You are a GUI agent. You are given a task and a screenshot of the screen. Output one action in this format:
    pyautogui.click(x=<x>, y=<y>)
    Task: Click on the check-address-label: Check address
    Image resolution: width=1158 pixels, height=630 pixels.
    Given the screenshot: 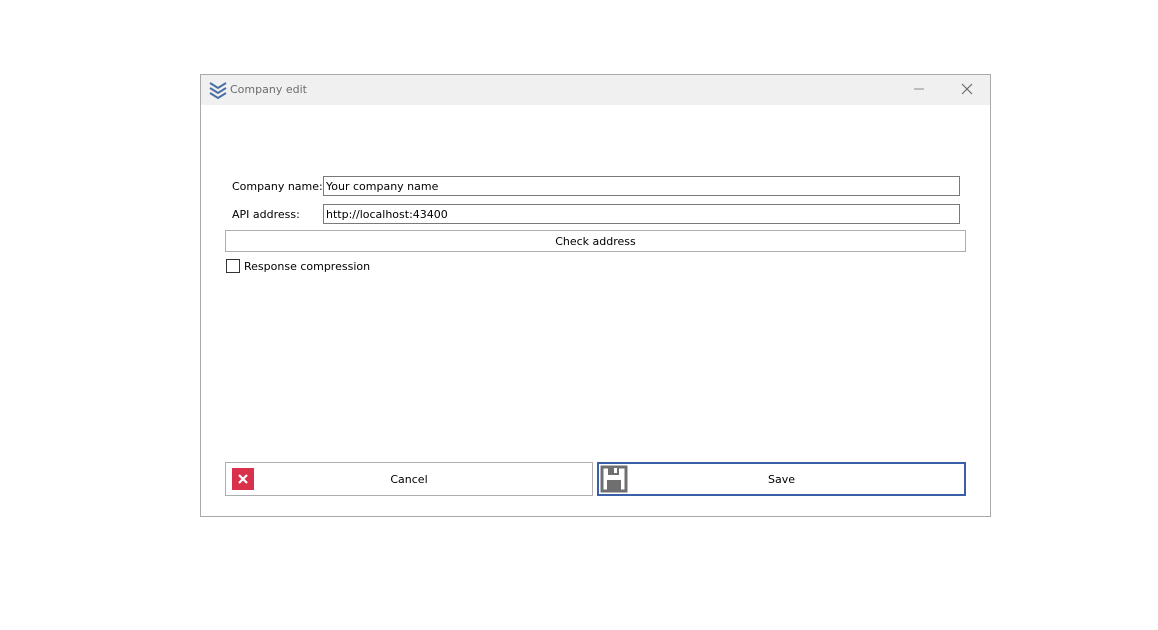 What is the action you would take?
    pyautogui.click(x=595, y=241)
    